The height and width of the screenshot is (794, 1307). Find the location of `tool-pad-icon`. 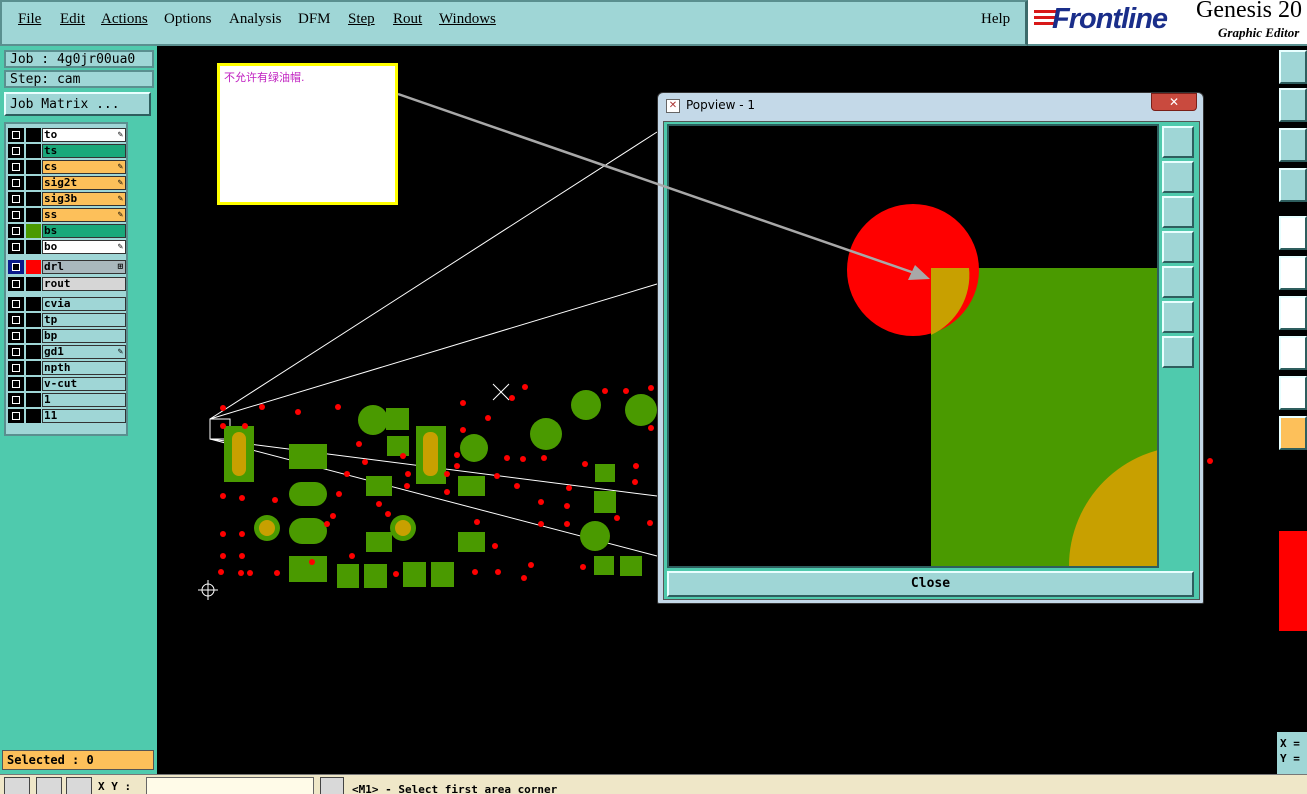

tool-pad-icon is located at coordinates (1293, 233).